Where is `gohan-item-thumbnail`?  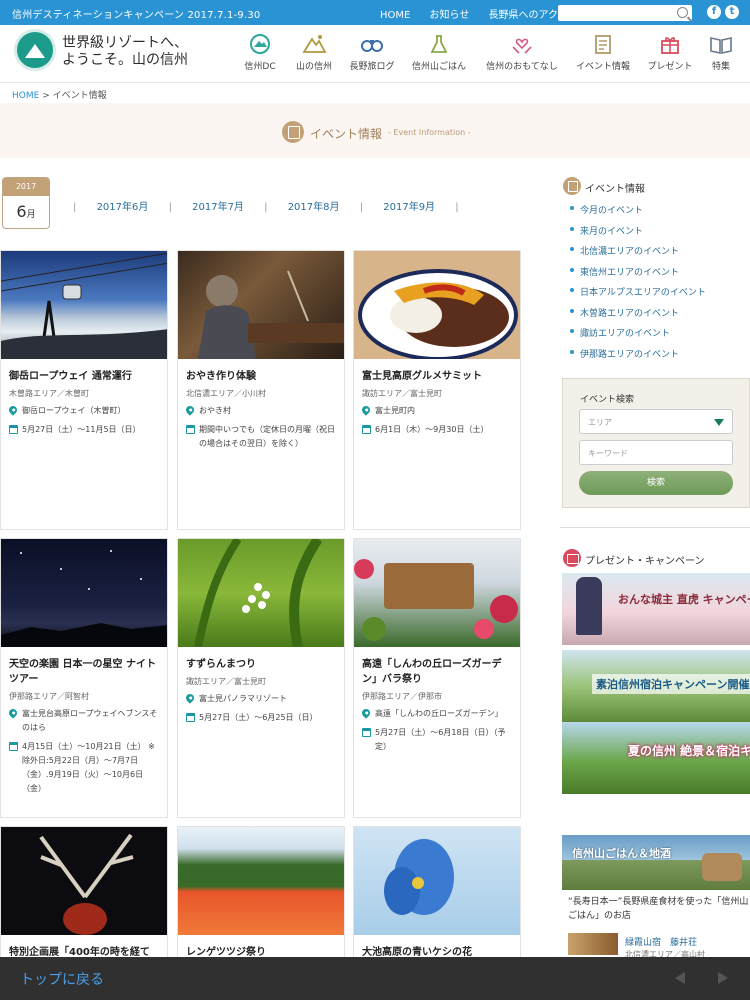
gohan-item-thumbnail is located at coordinates (593, 944).